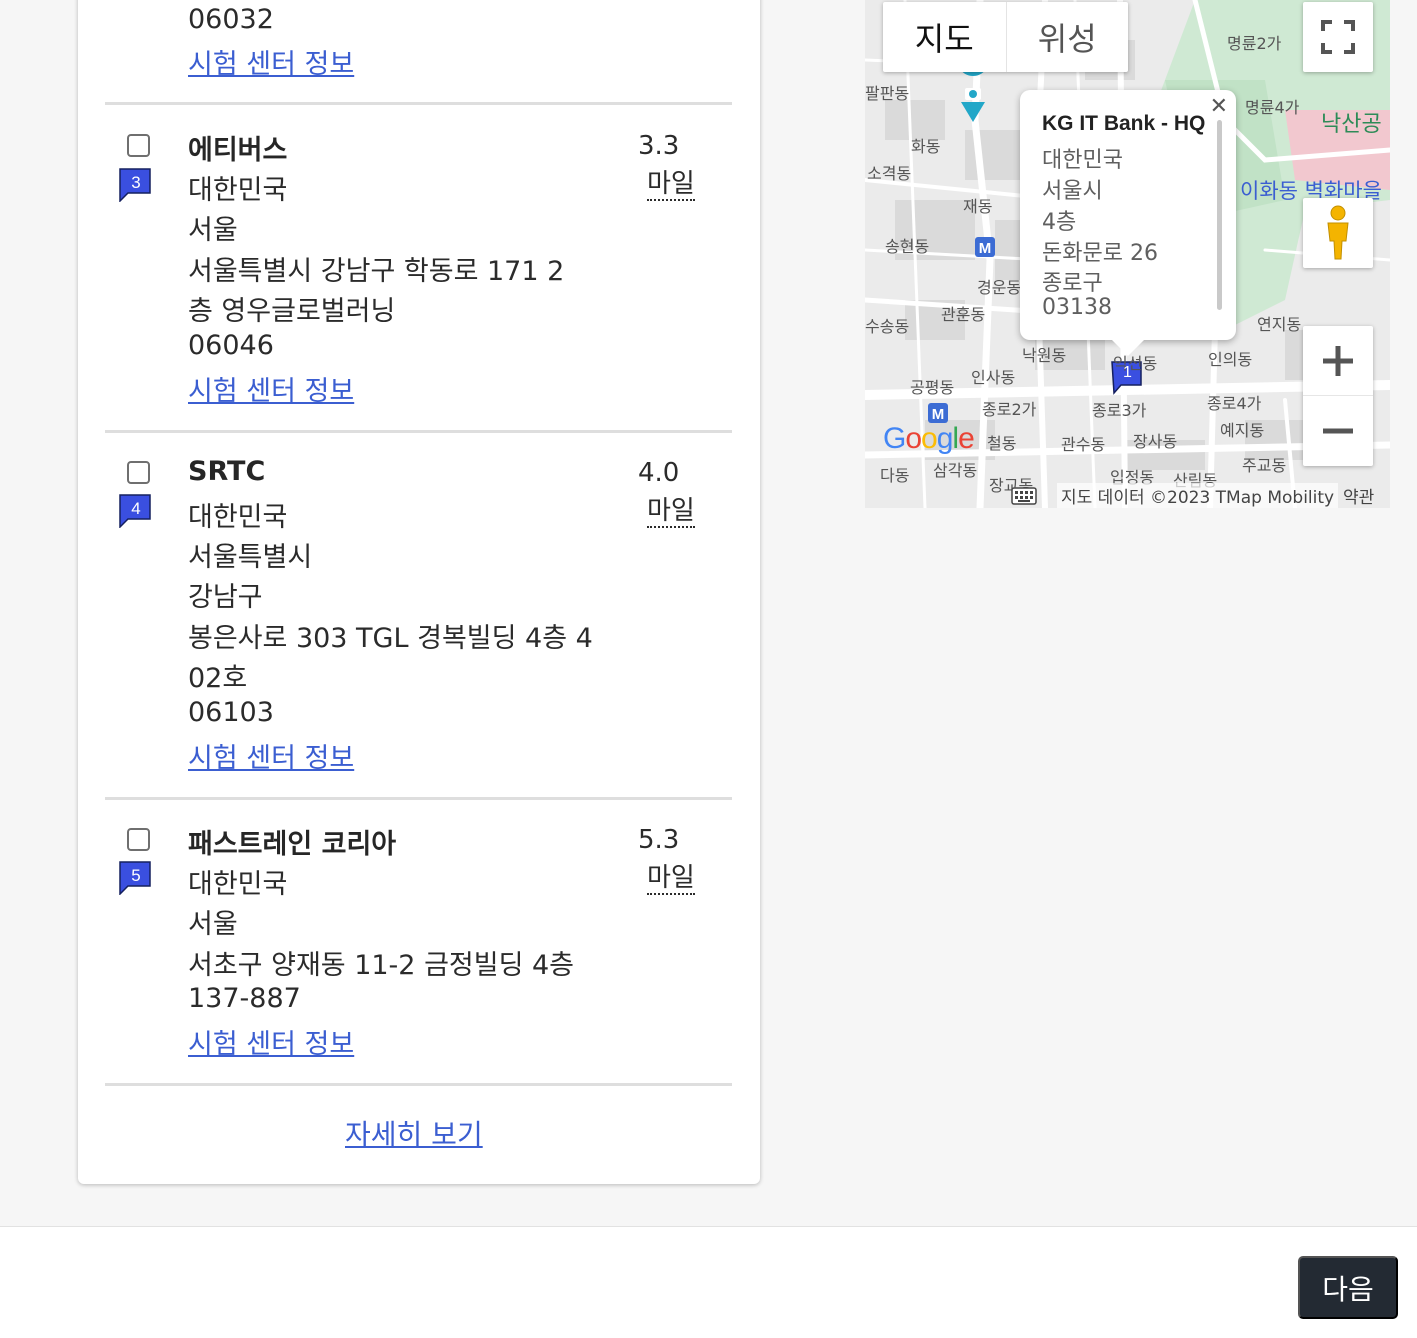 The image size is (1417, 1338). What do you see at coordinates (1155, 441) in the screenshot?
I see `map-label: 장사동` at bounding box center [1155, 441].